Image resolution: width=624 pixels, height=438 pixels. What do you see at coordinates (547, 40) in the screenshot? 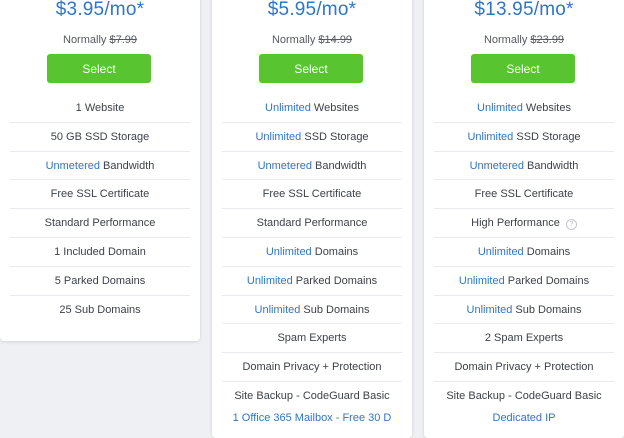
I see `normal-price-value: $23.99` at bounding box center [547, 40].